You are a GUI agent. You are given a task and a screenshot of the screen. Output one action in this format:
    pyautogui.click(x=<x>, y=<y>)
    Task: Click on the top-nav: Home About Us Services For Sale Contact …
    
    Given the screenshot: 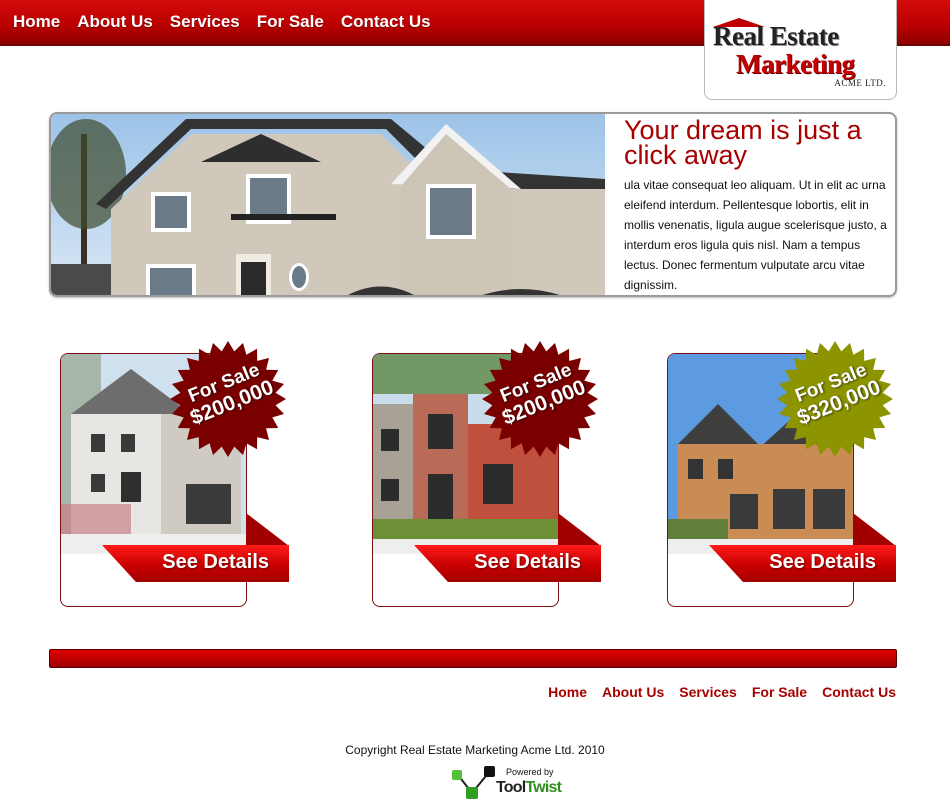 What is the action you would take?
    pyautogui.click(x=222, y=22)
    